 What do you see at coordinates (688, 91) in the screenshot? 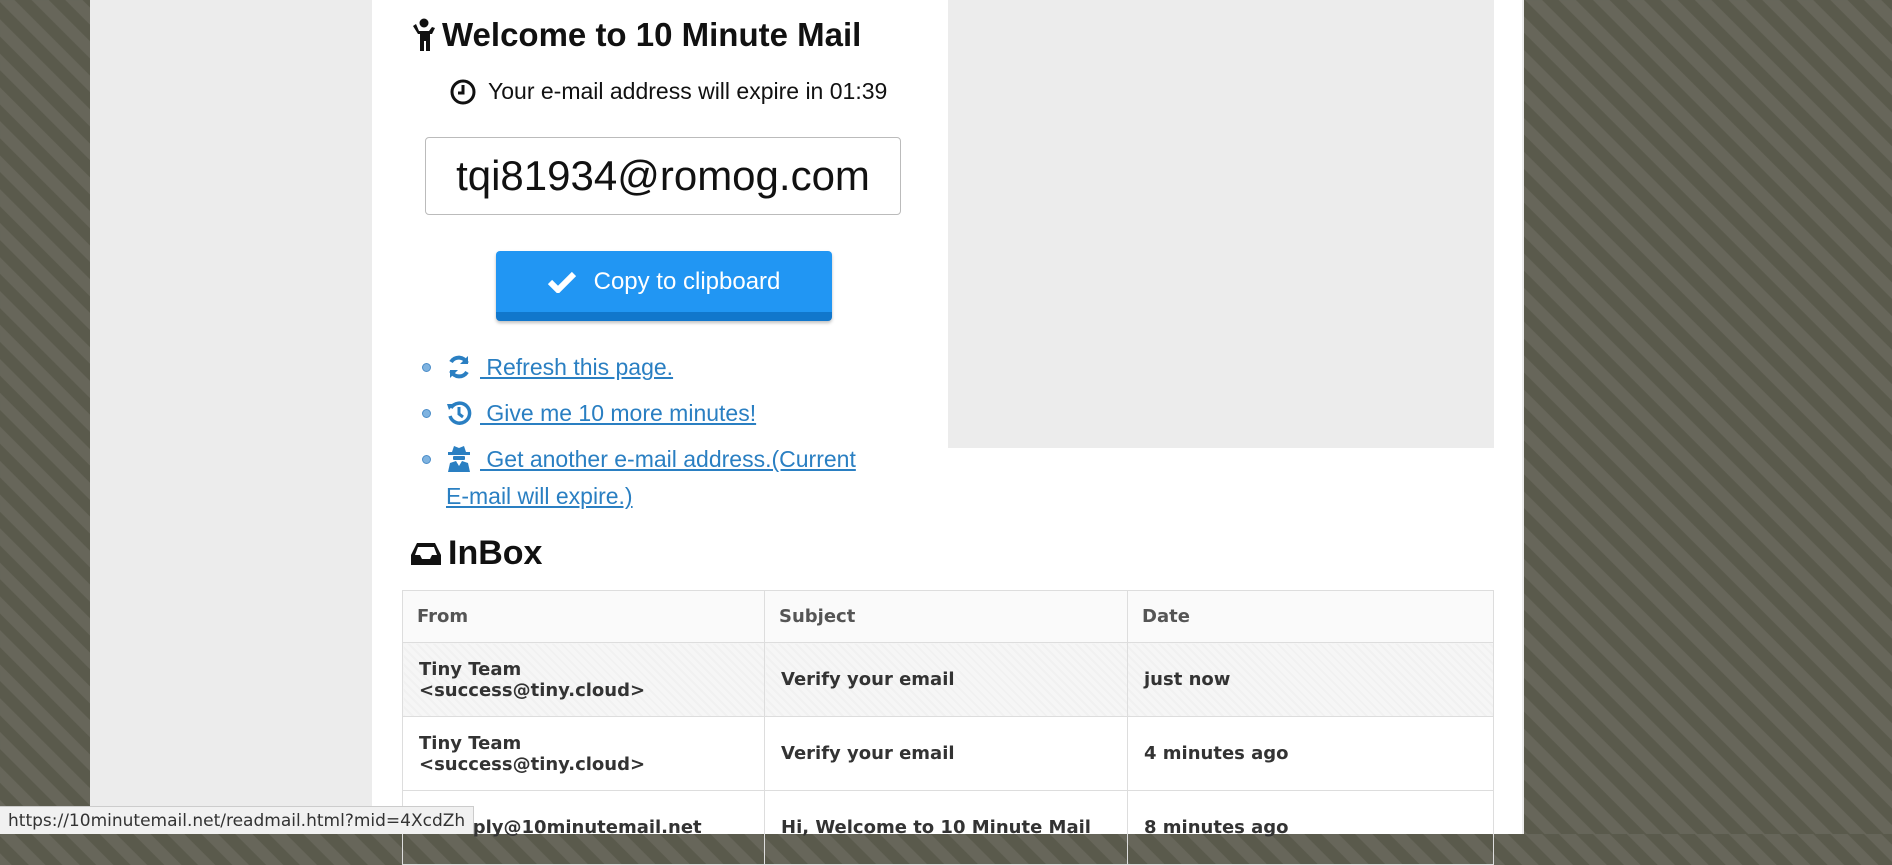
I see `expire-text: Your e-mail address will expire in 01:39` at bounding box center [688, 91].